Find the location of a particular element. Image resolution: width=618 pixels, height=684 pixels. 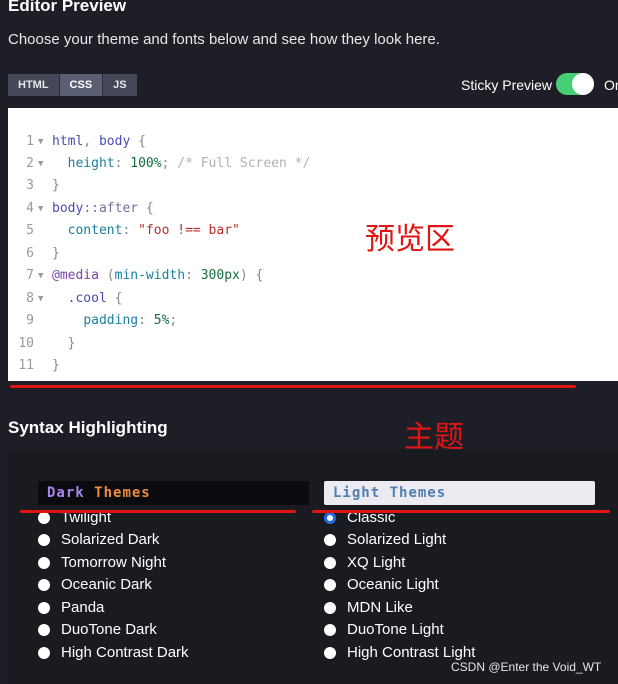

code-line: 3} is located at coordinates (34, 173).